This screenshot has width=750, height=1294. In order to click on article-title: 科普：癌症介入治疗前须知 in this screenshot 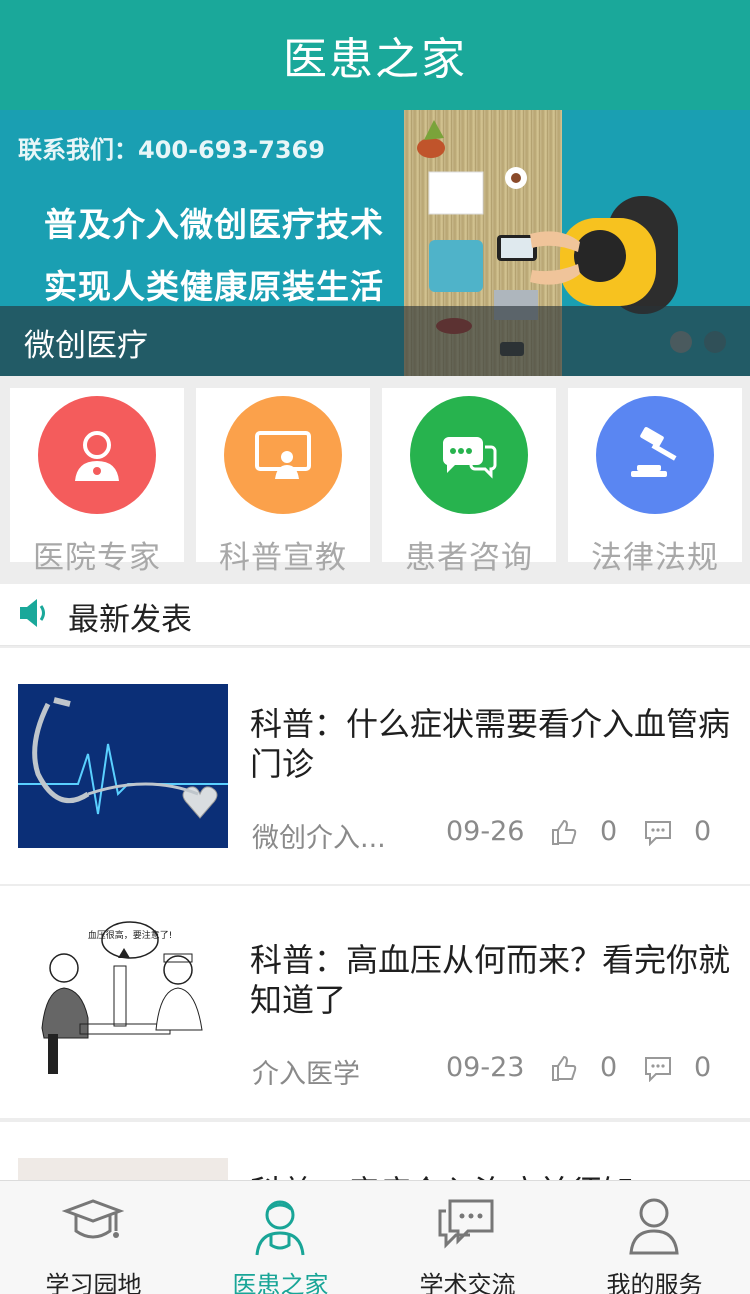, I will do `click(490, 1176)`.